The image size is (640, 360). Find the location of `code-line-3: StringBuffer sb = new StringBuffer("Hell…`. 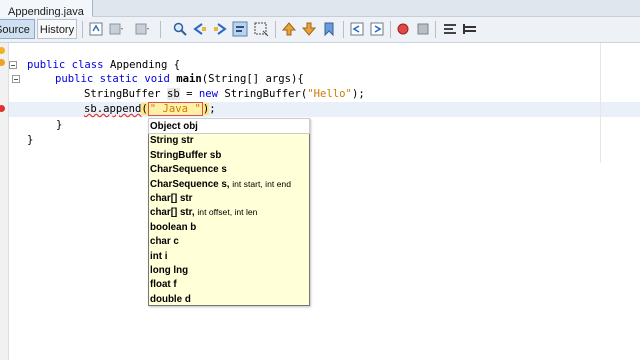

code-line-3: StringBuffer sb = new StringBuffer("Hell… is located at coordinates (224, 94).